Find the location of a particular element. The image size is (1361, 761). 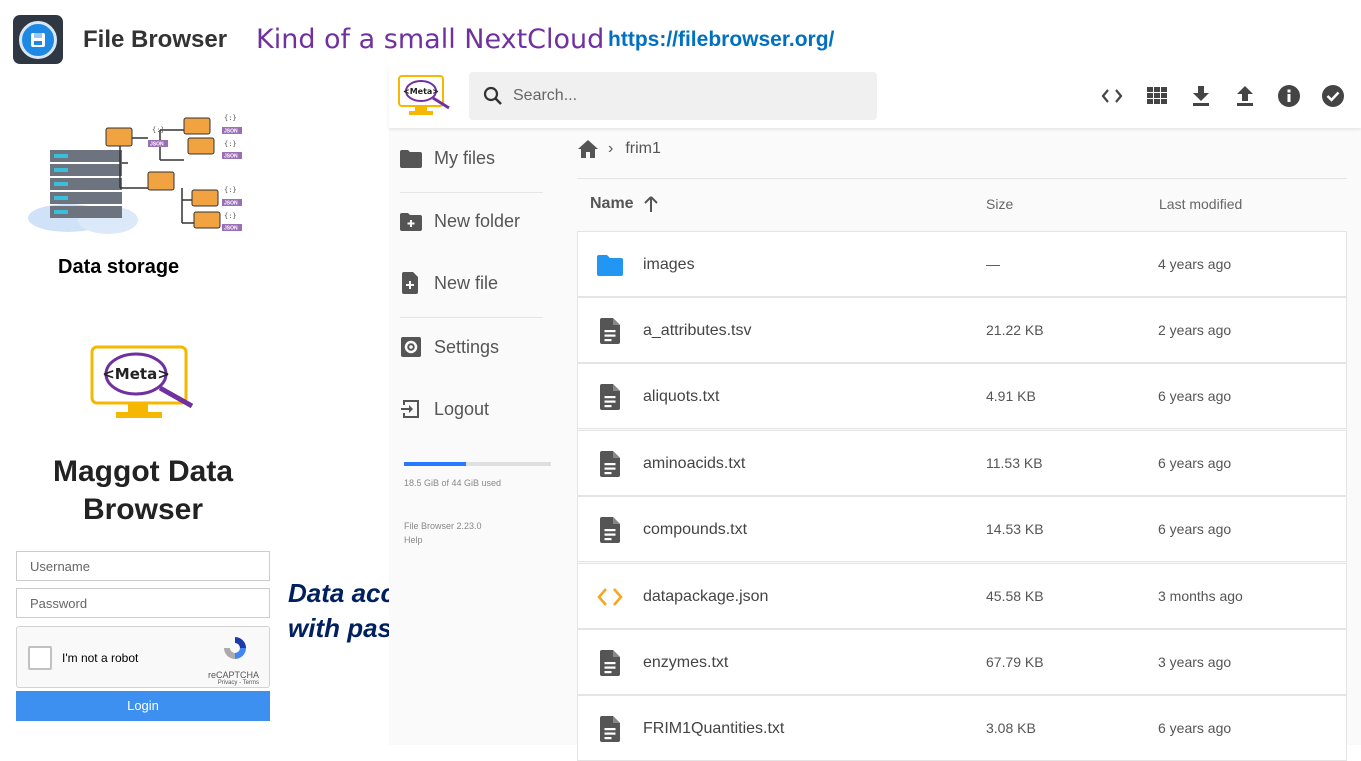

sidebar-label: Settings is located at coordinates (467, 346).